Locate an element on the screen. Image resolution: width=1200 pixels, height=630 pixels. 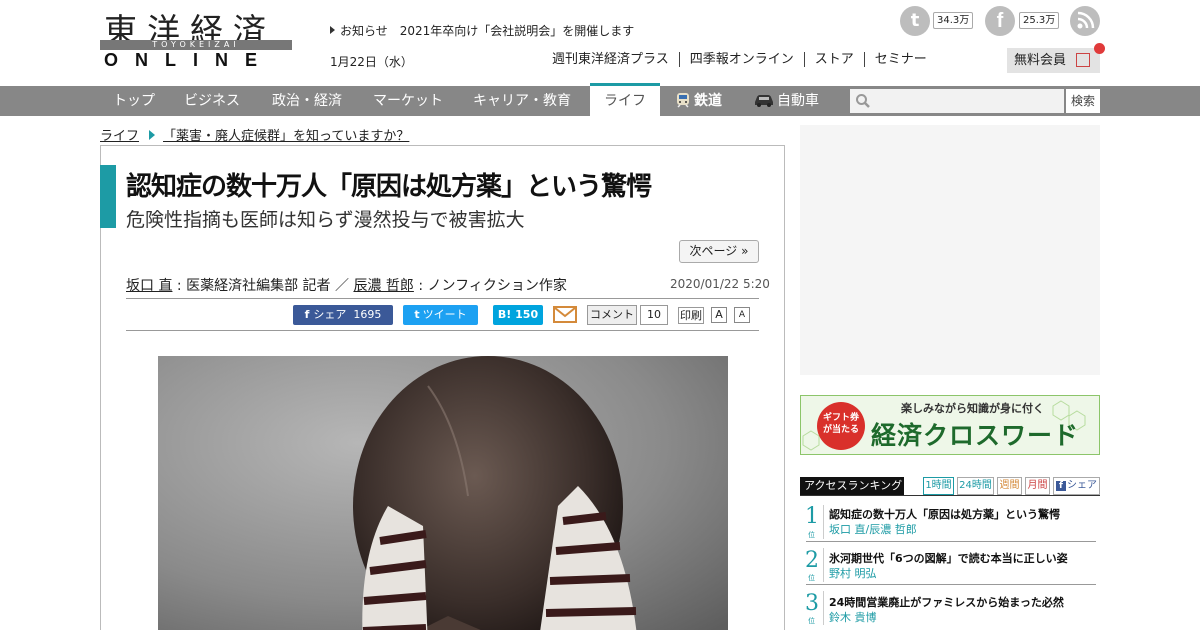
nav-market: マーケット is located at coordinates (408, 101).